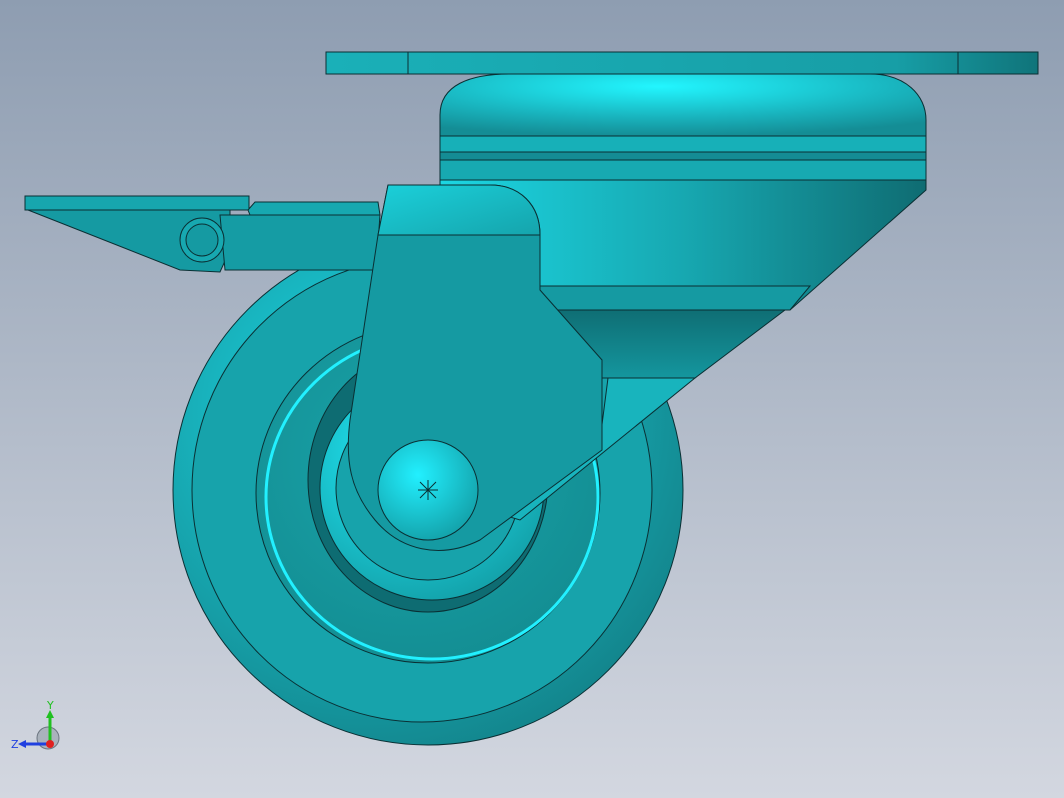 This screenshot has height=798, width=1064. I want to click on z-axis-arrow, so click(22, 744).